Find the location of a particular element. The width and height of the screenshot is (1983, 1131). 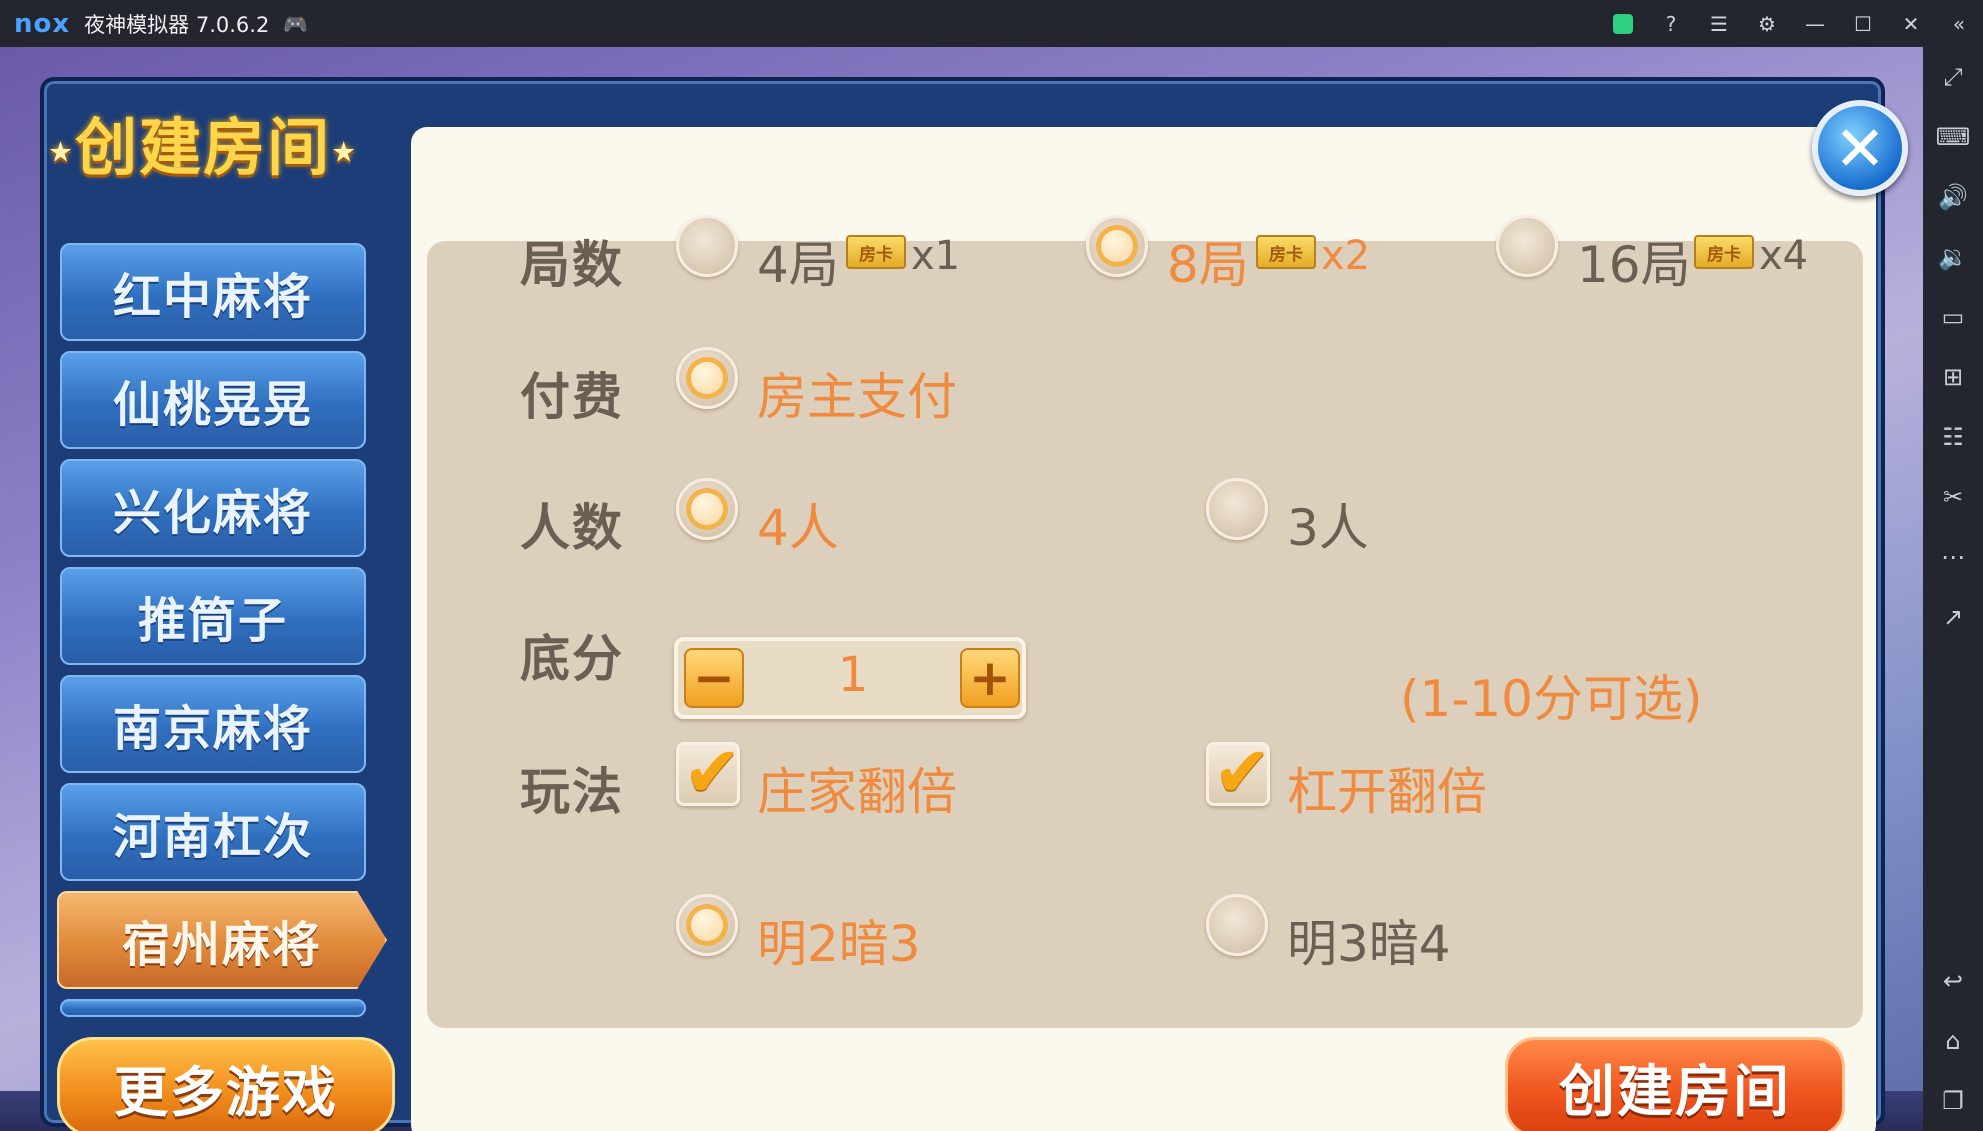

help-icon: ? is located at coordinates (1671, 23).